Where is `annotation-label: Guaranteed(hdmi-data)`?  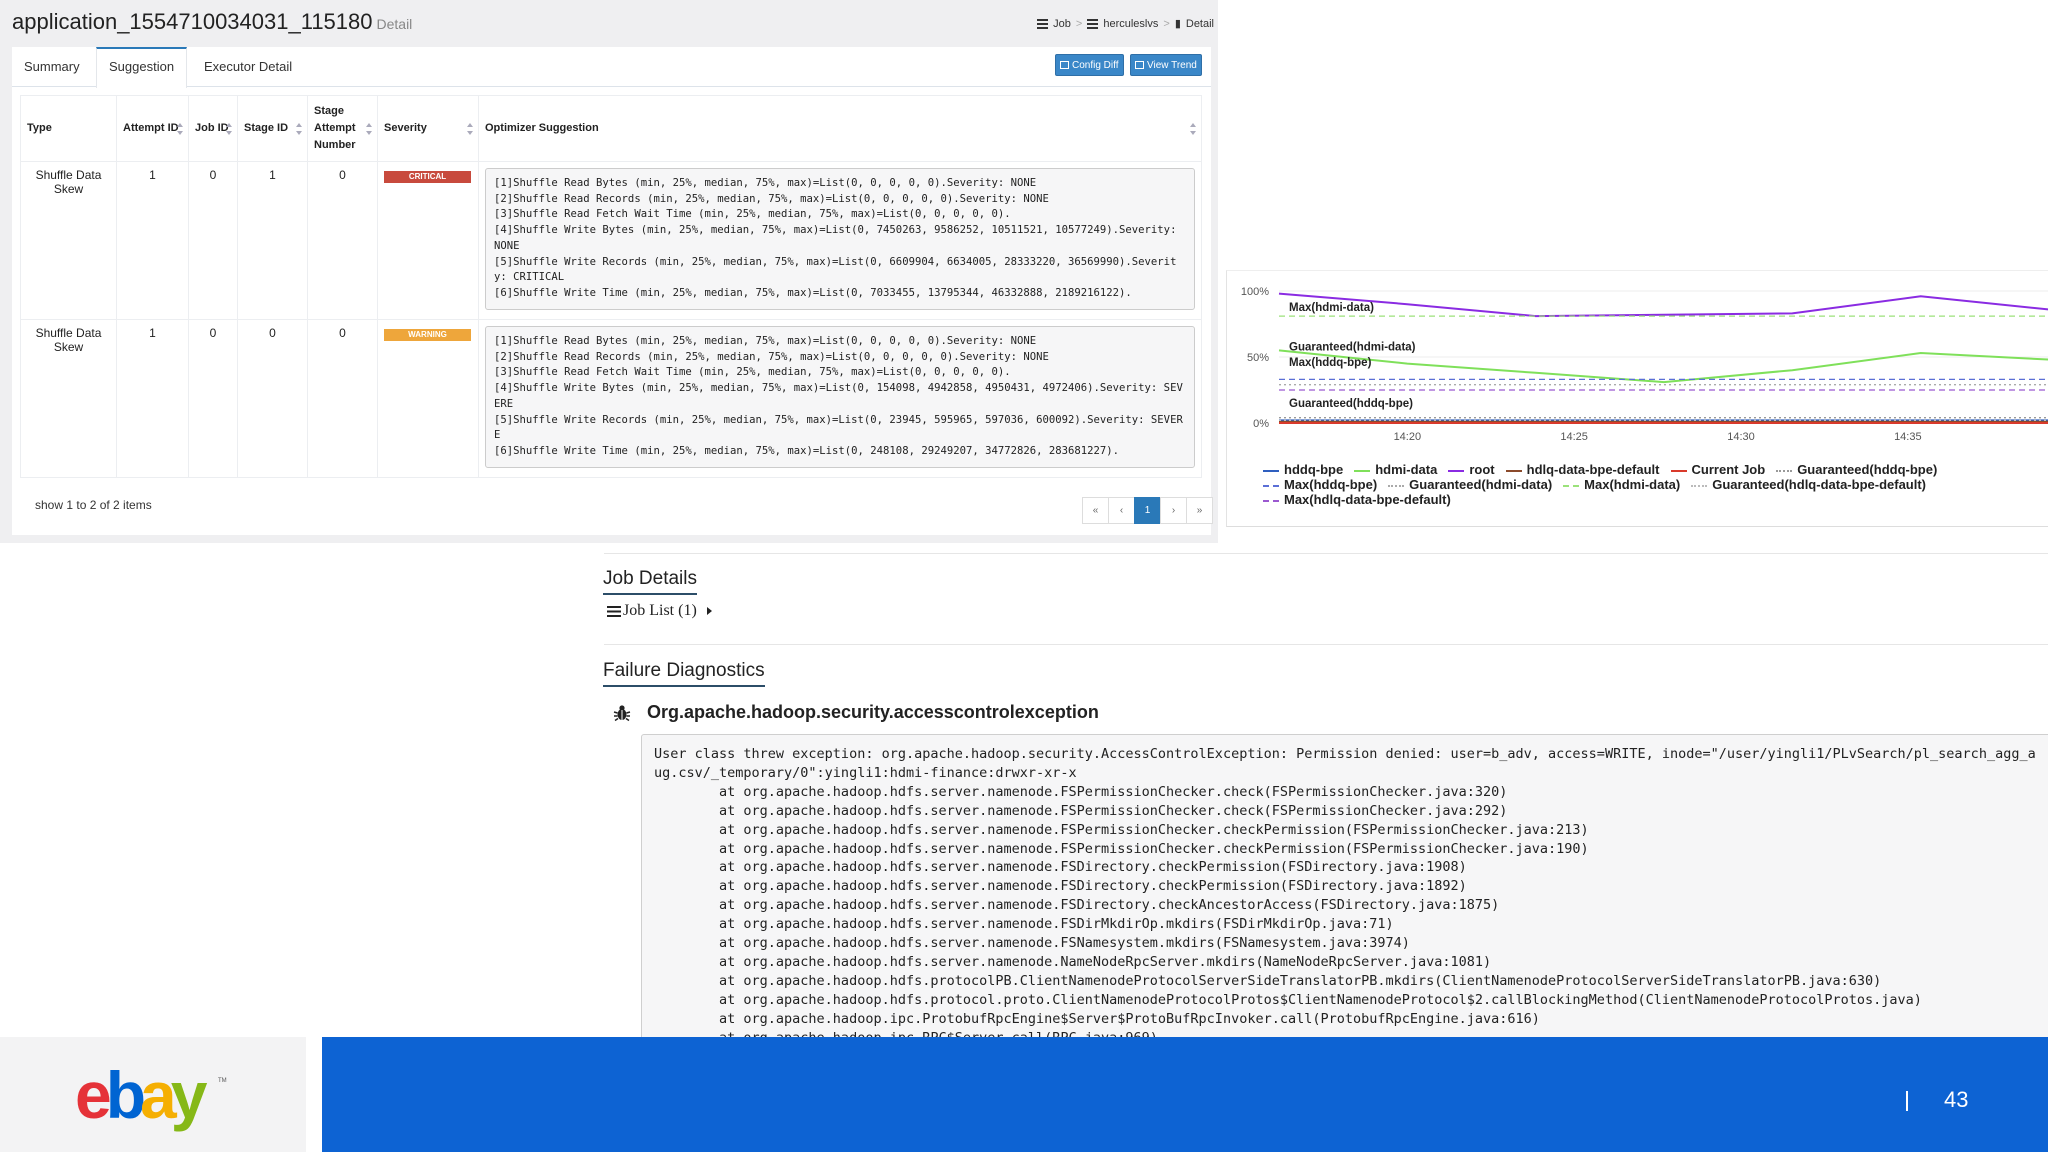 annotation-label: Guaranteed(hdmi-data) is located at coordinates (1352, 347).